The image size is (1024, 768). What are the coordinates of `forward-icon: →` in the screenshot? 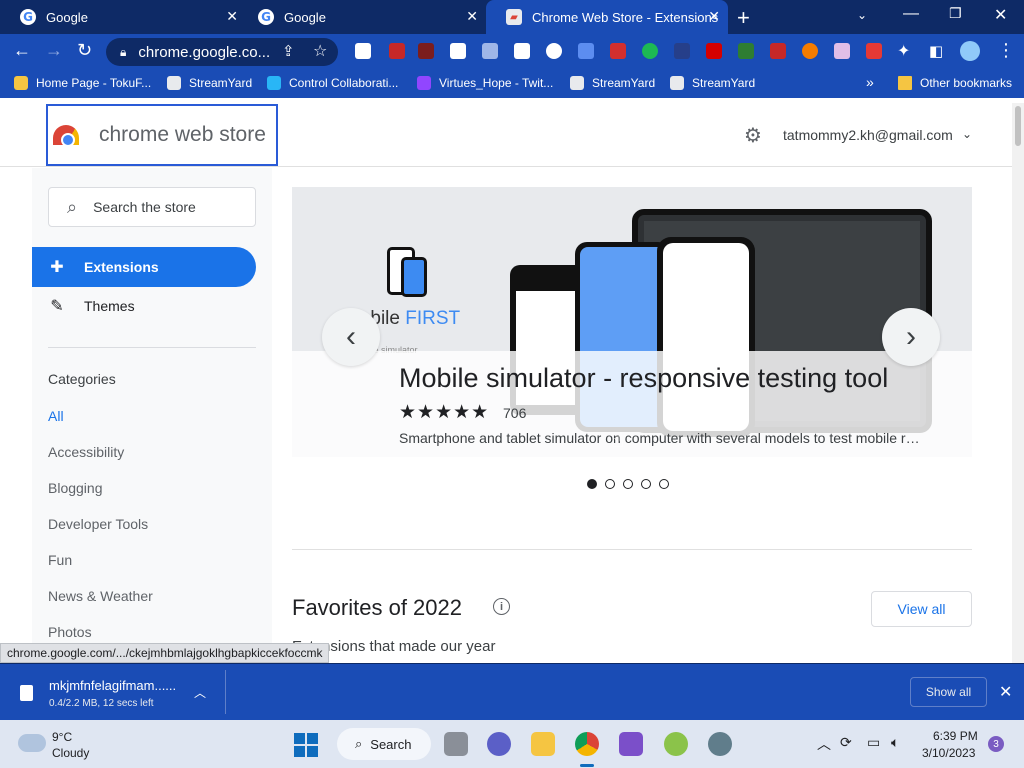 It's located at (54, 50).